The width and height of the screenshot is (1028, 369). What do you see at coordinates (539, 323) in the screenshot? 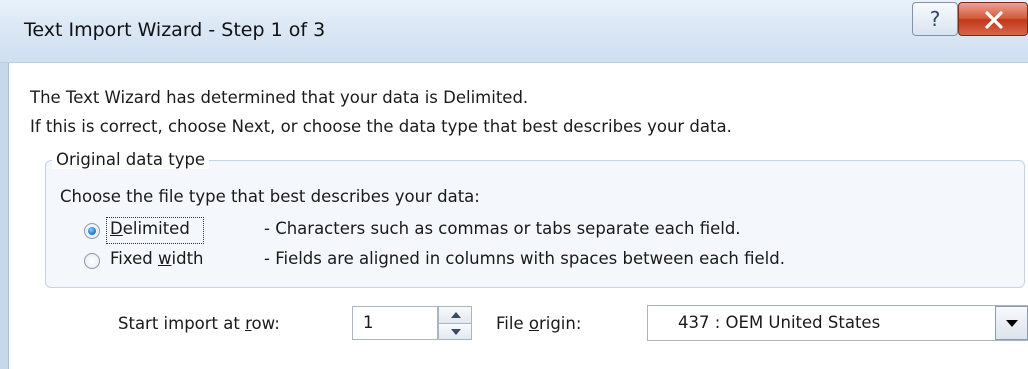
I see `file-origin-label: File origin:` at bounding box center [539, 323].